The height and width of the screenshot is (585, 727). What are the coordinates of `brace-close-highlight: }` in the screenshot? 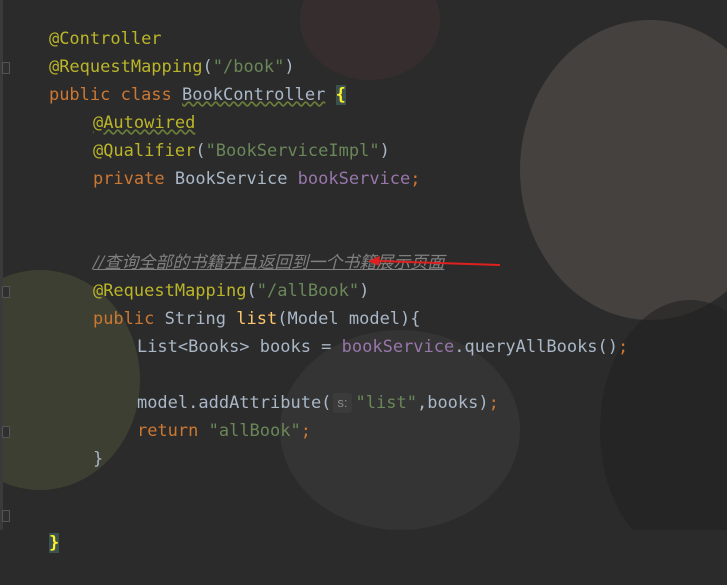 It's located at (54, 543).